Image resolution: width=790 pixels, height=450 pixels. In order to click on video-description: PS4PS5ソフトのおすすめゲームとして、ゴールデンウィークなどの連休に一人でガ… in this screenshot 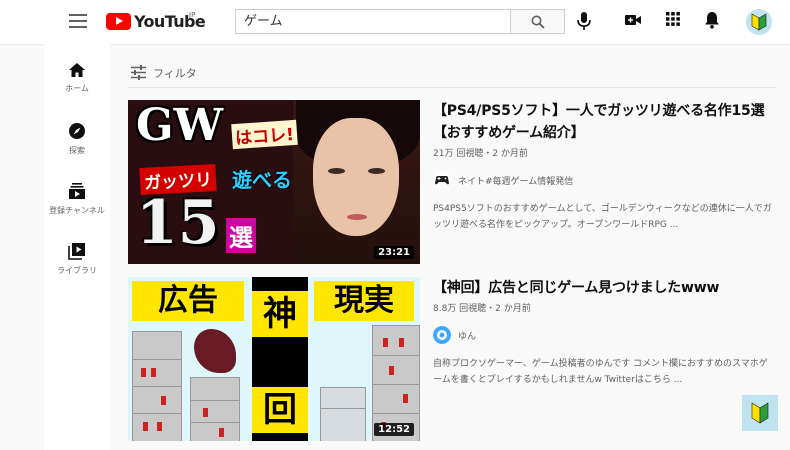, I will do `click(602, 217)`.